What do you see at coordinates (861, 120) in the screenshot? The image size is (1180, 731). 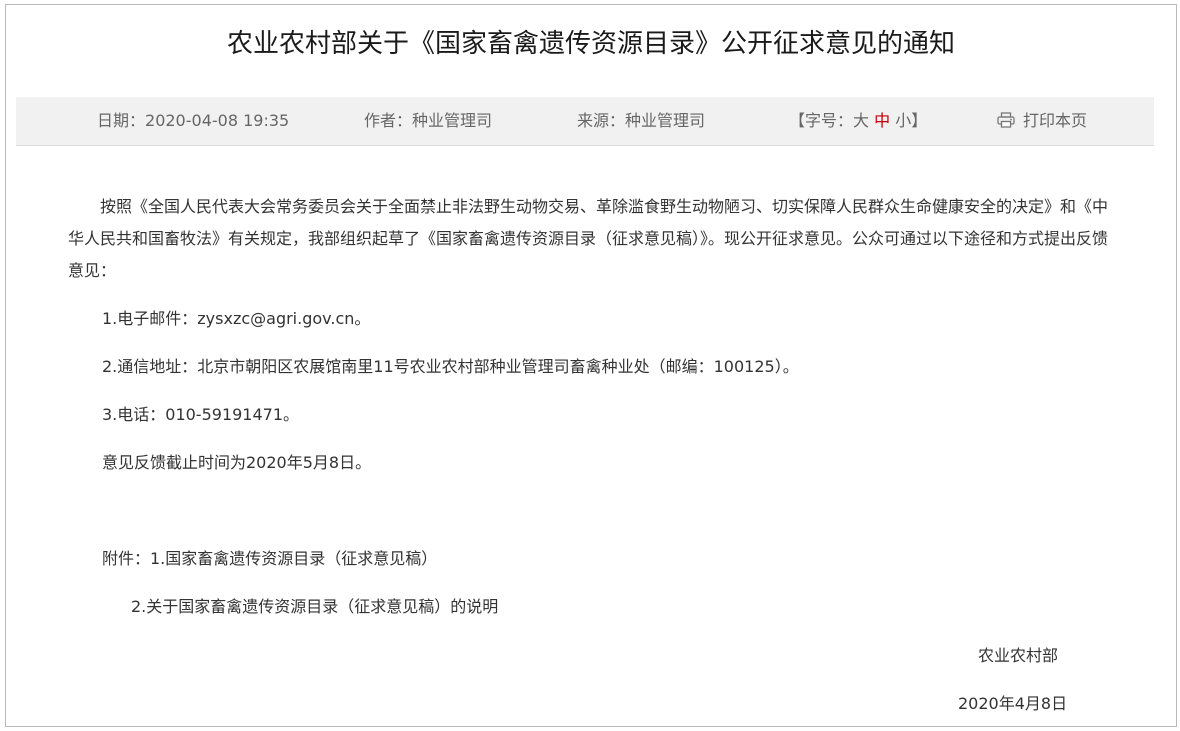 I see `font-size-large-link: 大` at bounding box center [861, 120].